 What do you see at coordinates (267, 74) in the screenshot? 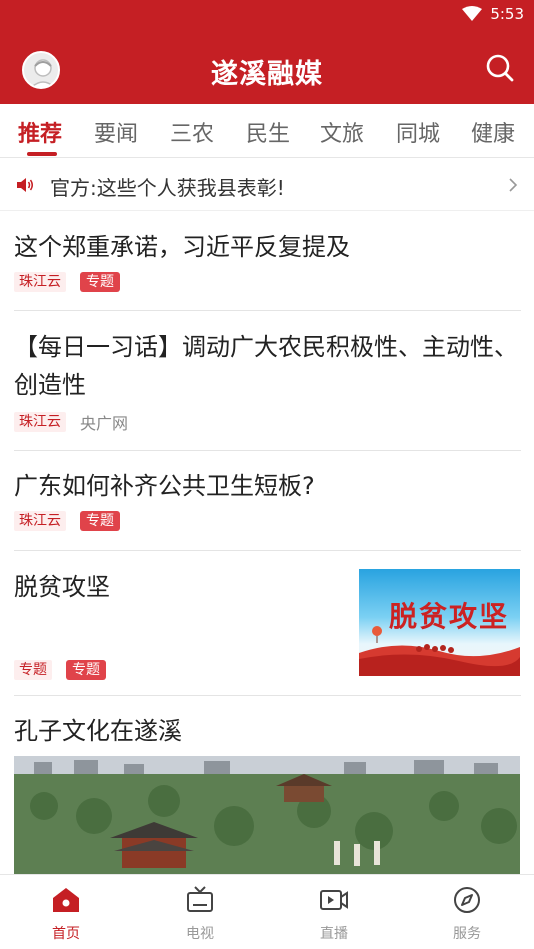
I see `app-title: 遂溪融媒` at bounding box center [267, 74].